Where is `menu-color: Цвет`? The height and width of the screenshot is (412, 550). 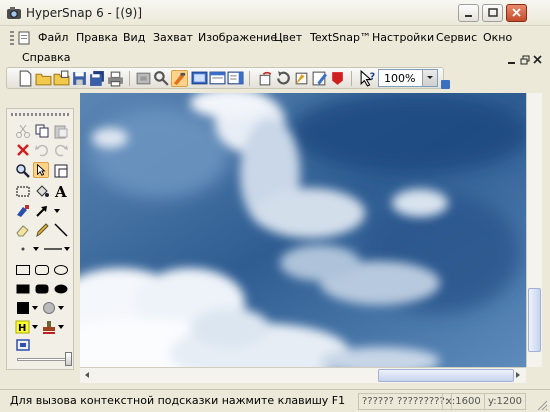 menu-color: Цвет is located at coordinates (288, 37).